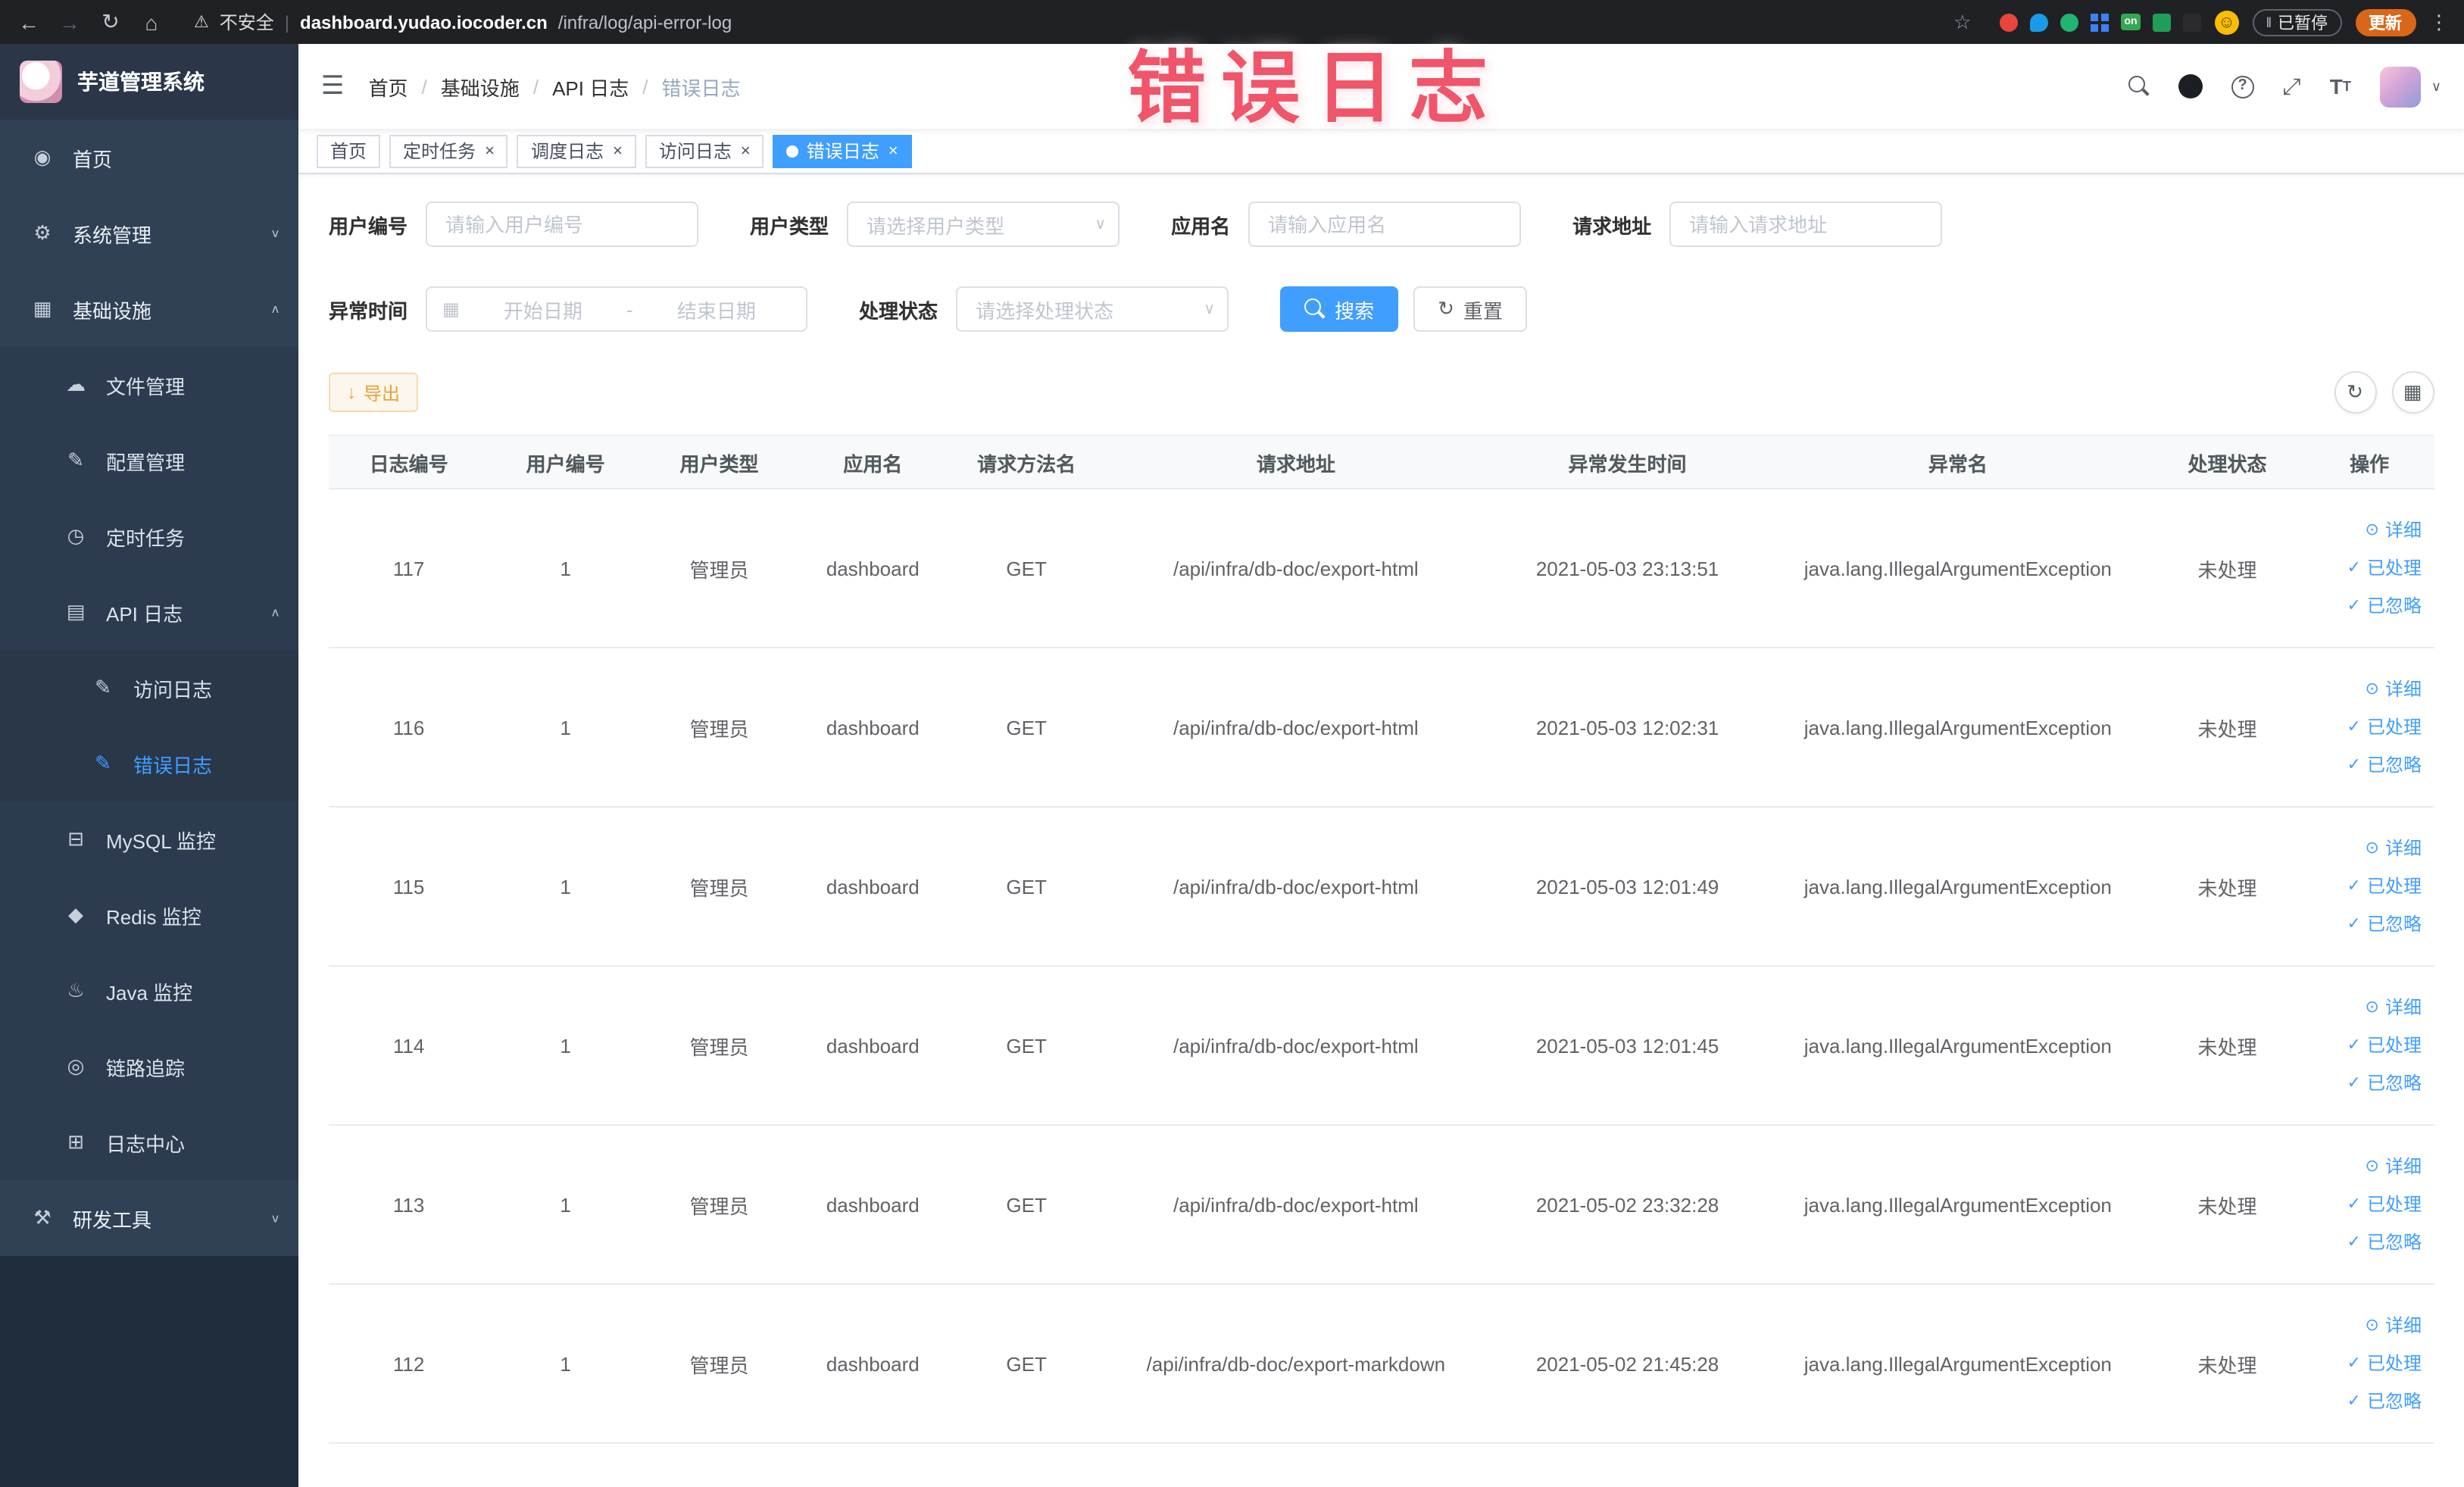  Describe the element at coordinates (149, 839) in the screenshot. I see `sidebar-item-mysql: ⊟ MySQL 监控` at that location.